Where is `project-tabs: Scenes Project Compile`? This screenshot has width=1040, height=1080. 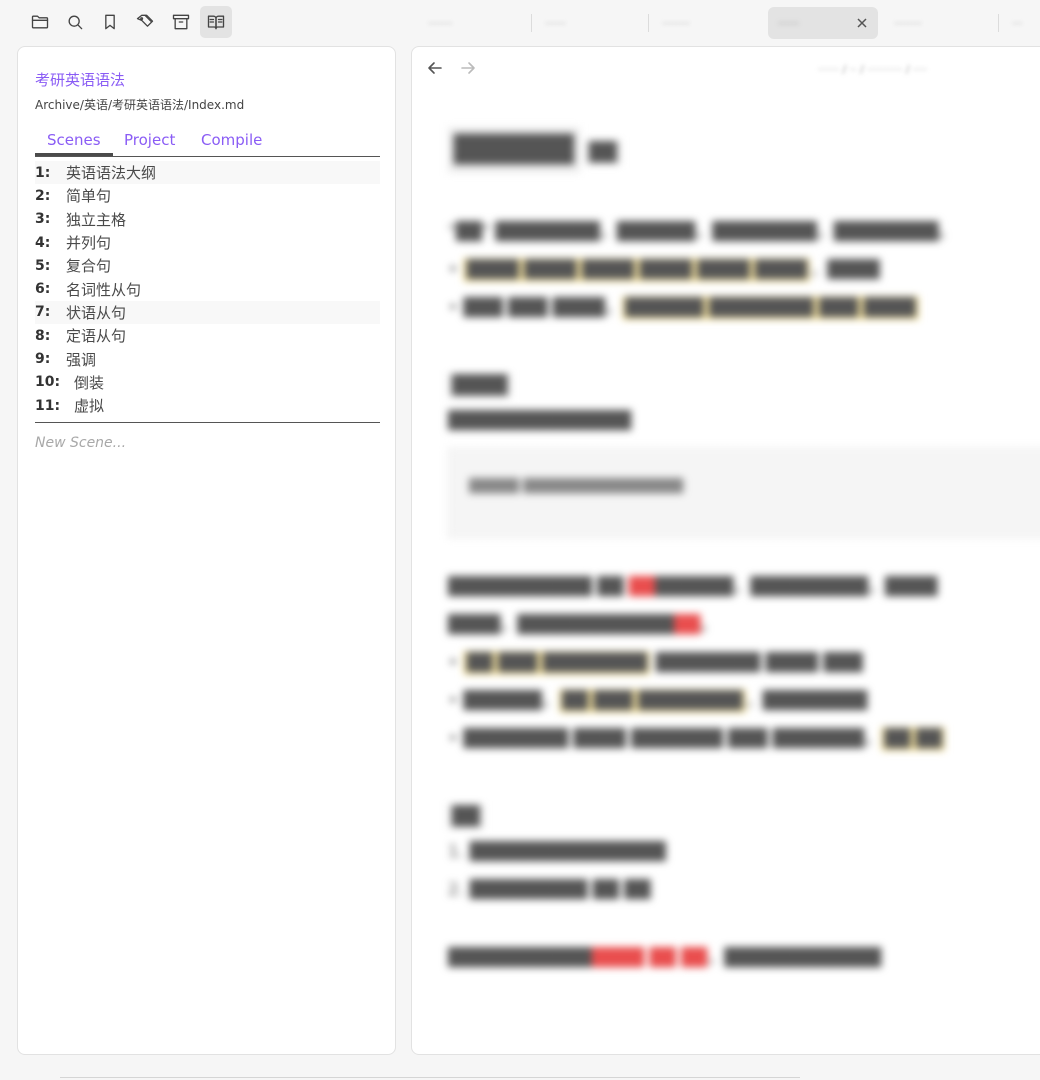
project-tabs: Scenes Project Compile is located at coordinates (207, 142).